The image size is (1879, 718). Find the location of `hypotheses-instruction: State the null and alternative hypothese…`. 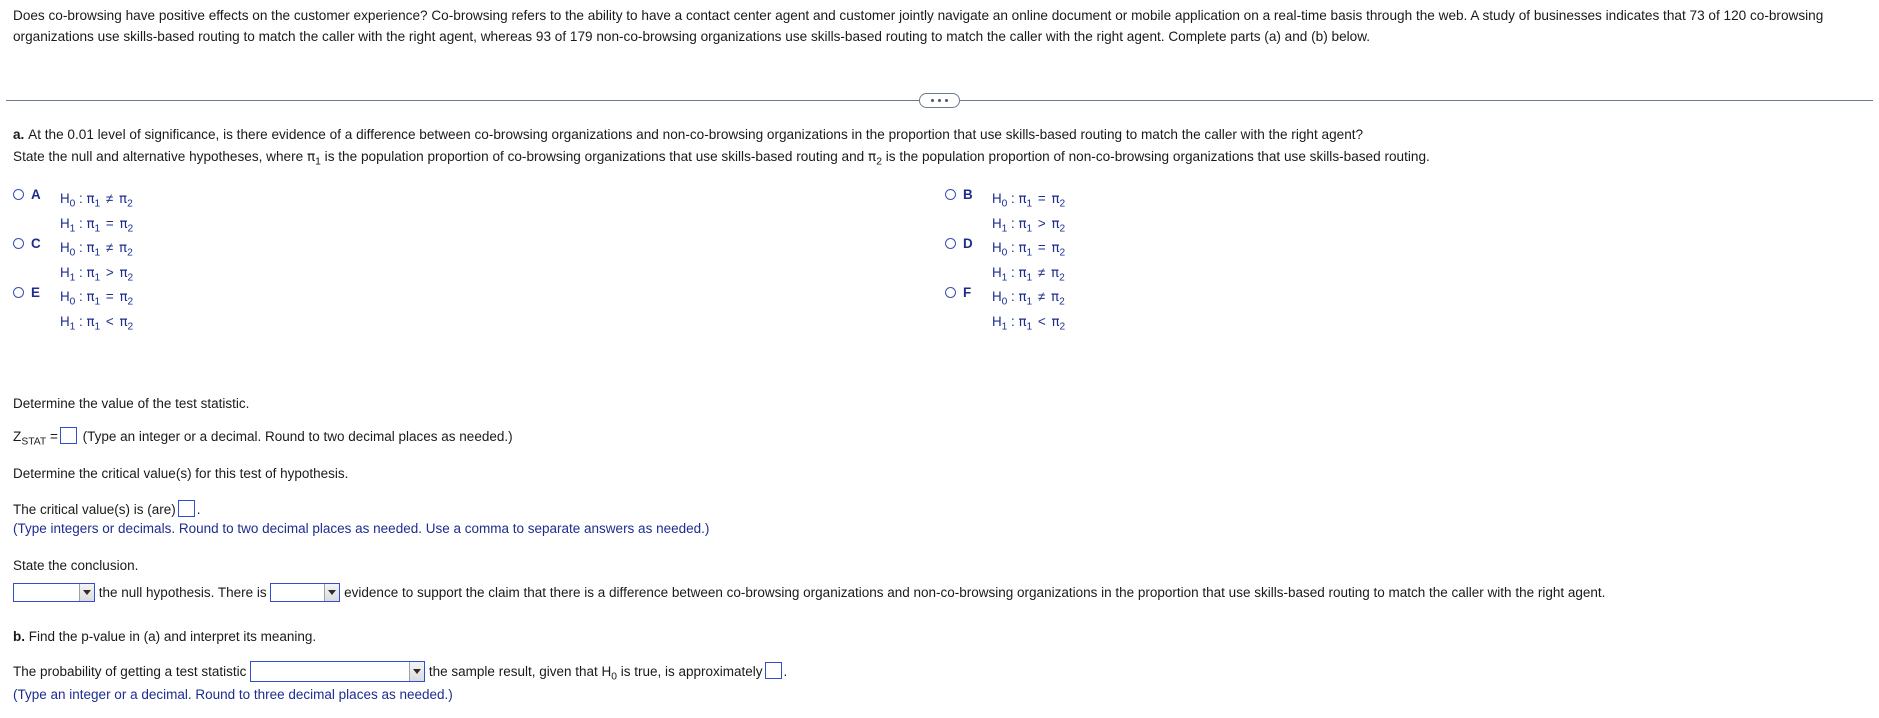

hypotheses-instruction: State the null and alternative hypothese… is located at coordinates (721, 158).